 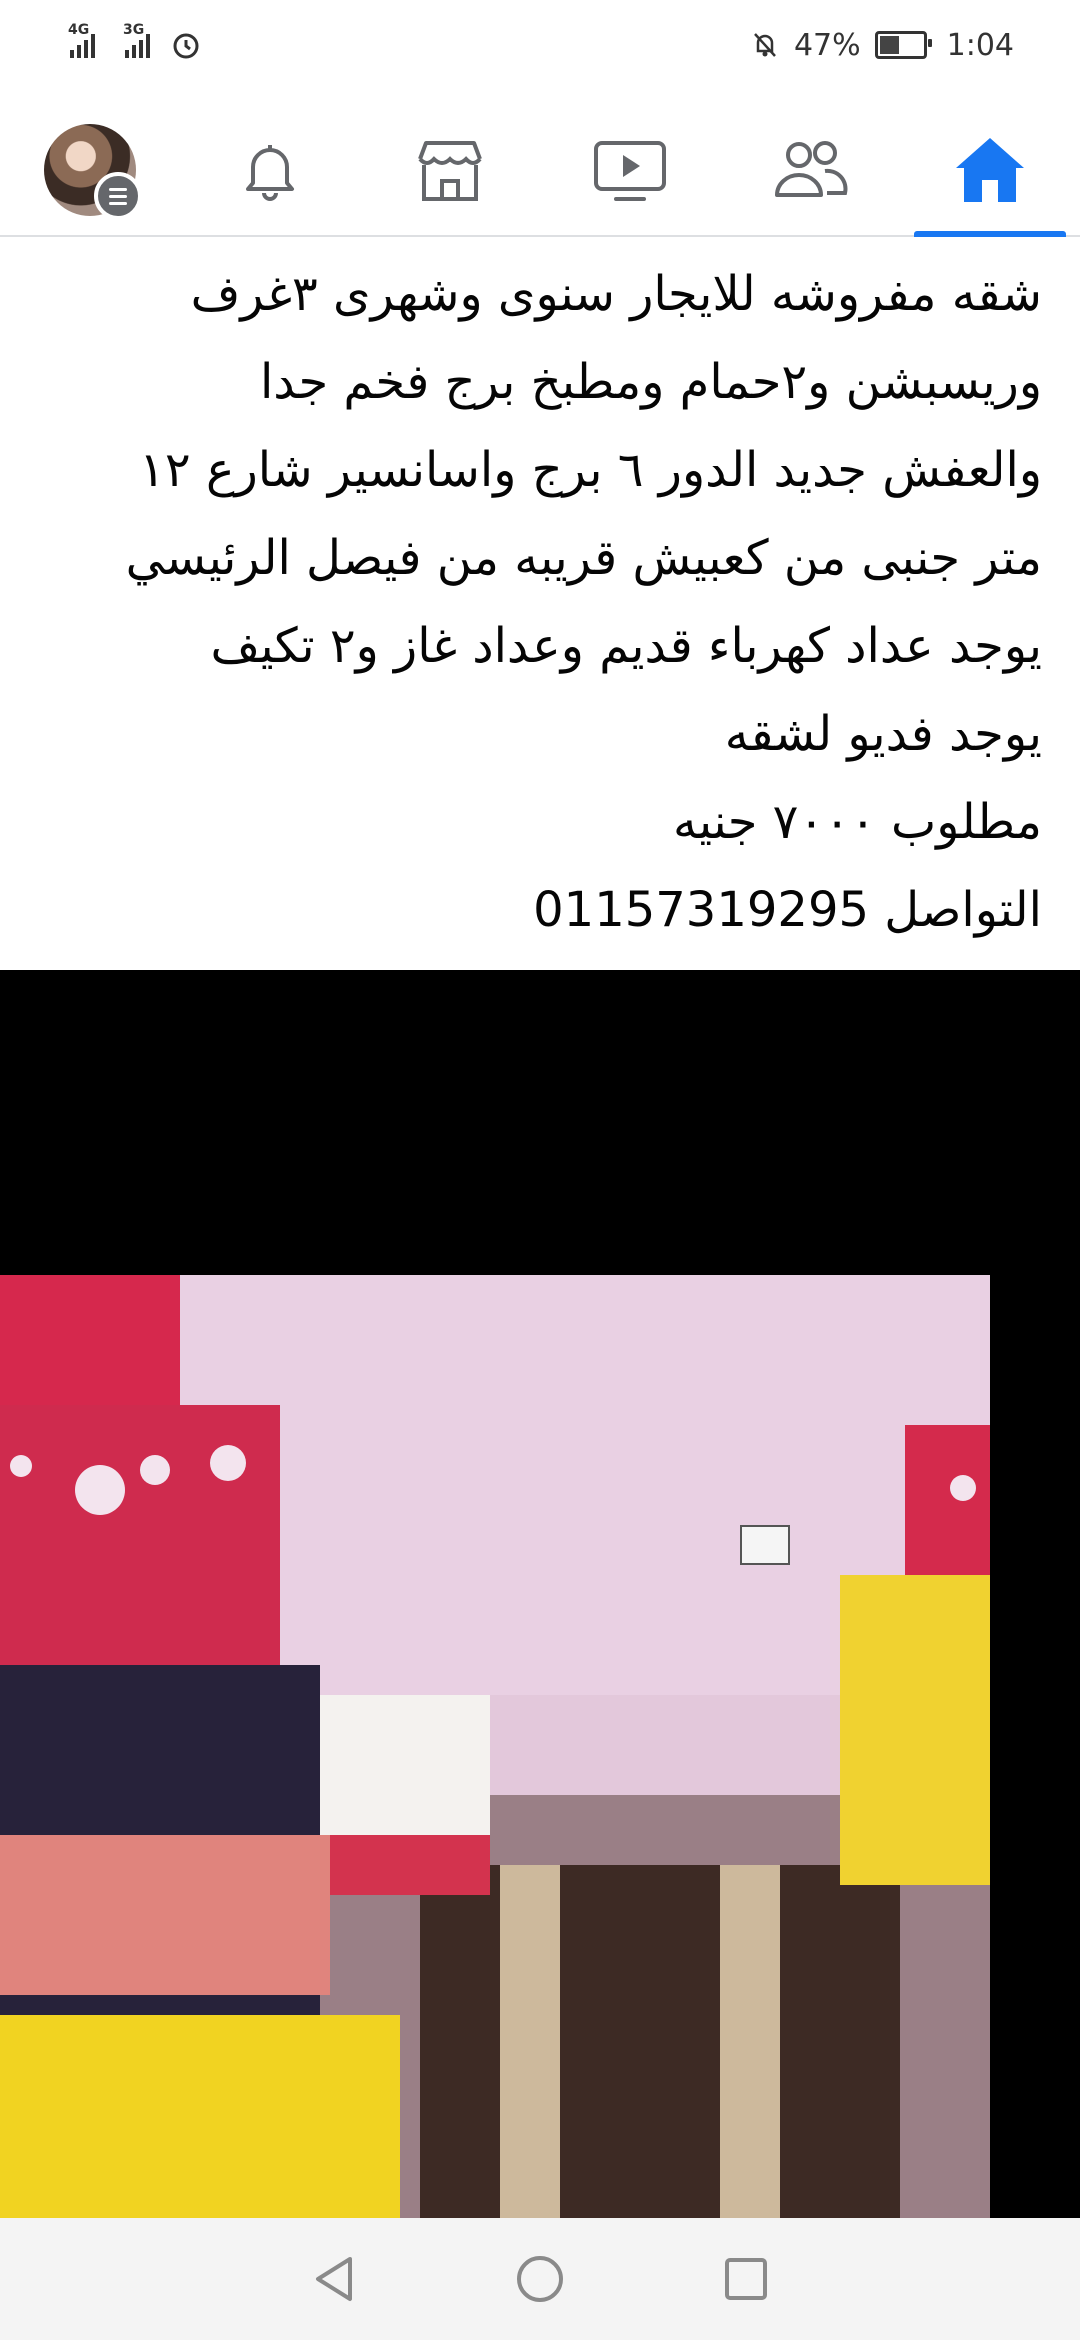 What do you see at coordinates (787, 910) in the screenshot?
I see `post-line: التواصل 01157319295` at bounding box center [787, 910].